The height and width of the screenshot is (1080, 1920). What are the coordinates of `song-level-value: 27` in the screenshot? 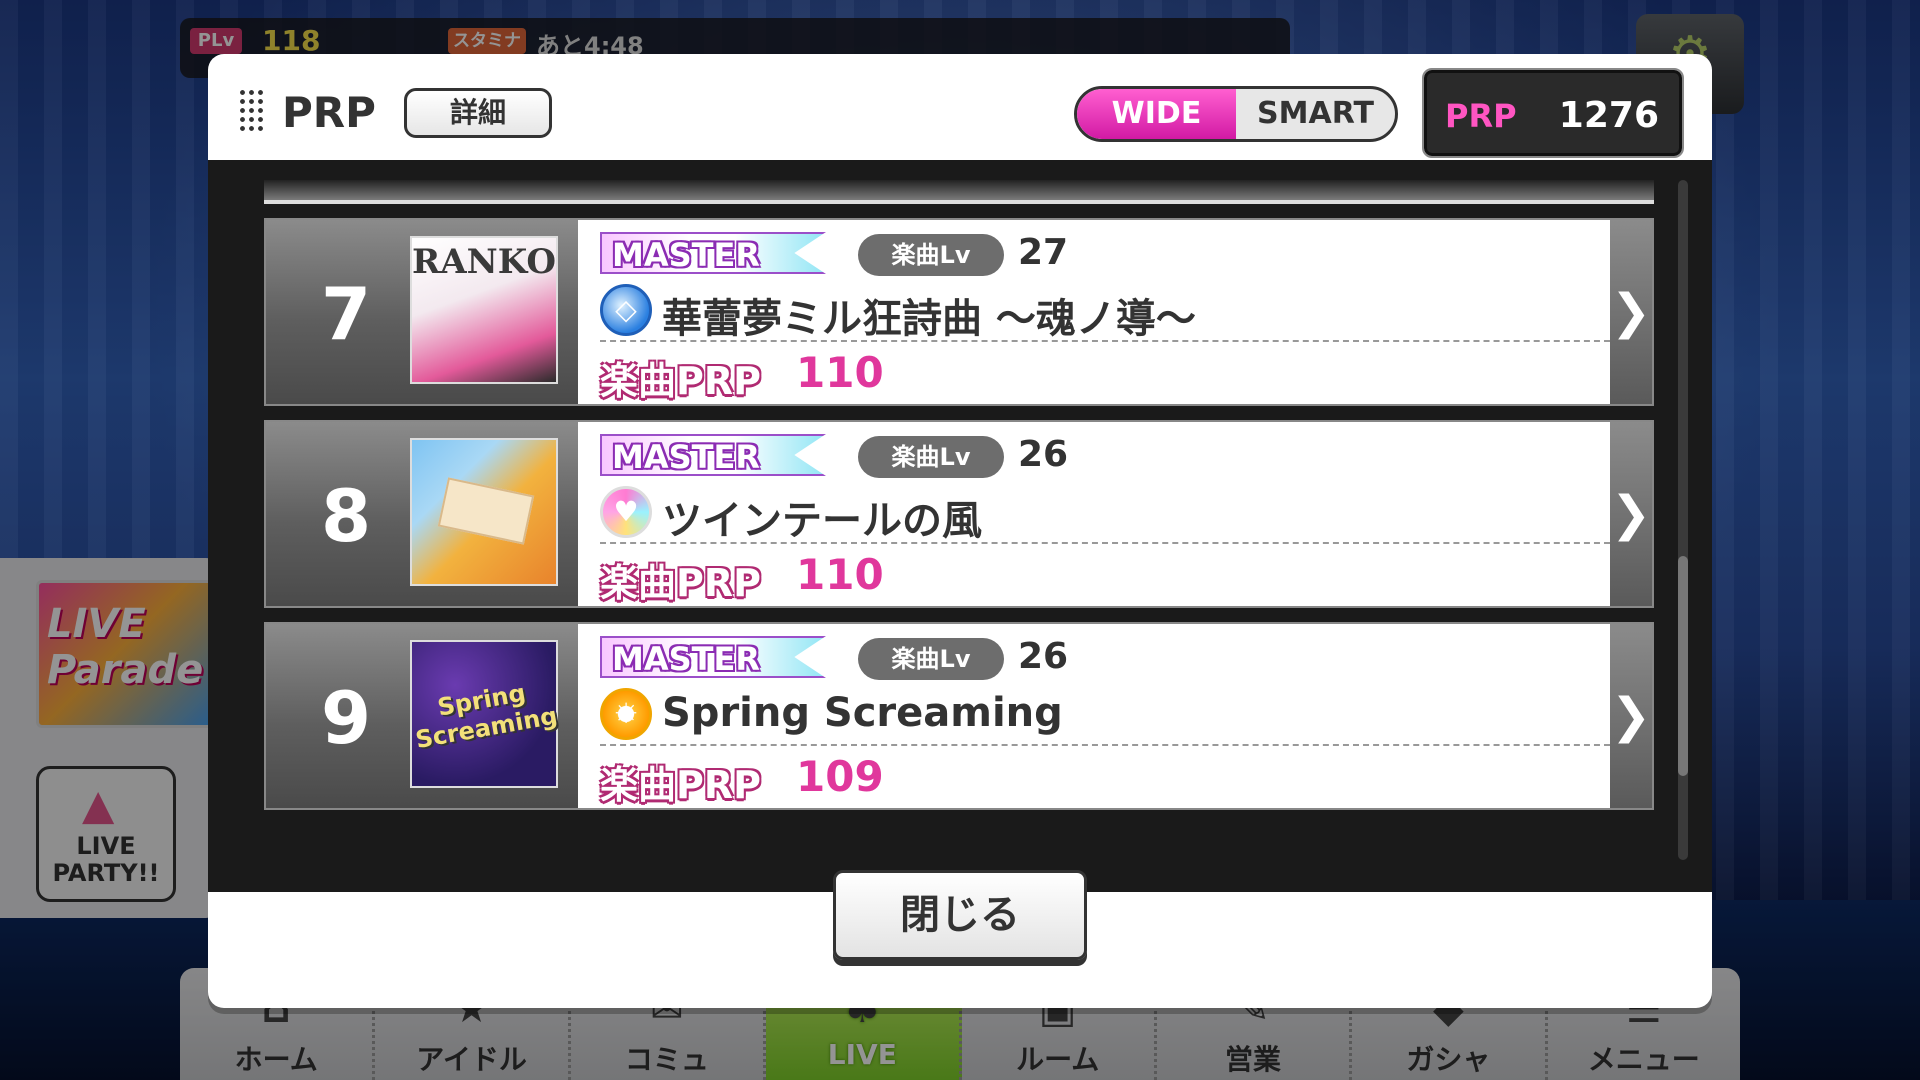 It's located at (1043, 252).